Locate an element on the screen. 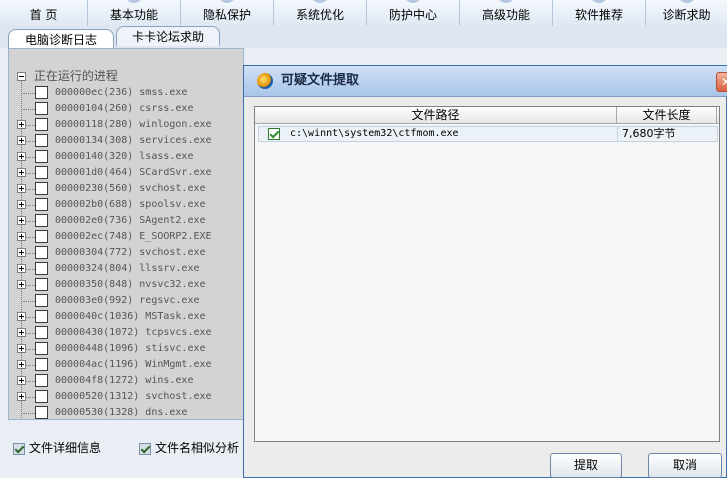  nav-privacy-label: 隐私保护 is located at coordinates (226, 15).